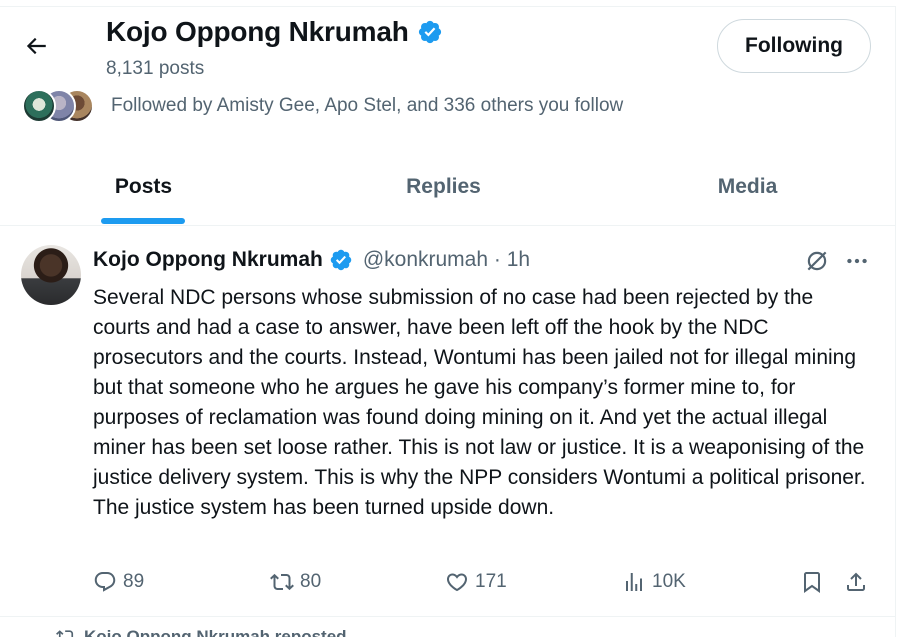 The width and height of the screenshot is (919, 637). Describe the element at coordinates (143, 221) in the screenshot. I see `active-tab-indicator` at that location.